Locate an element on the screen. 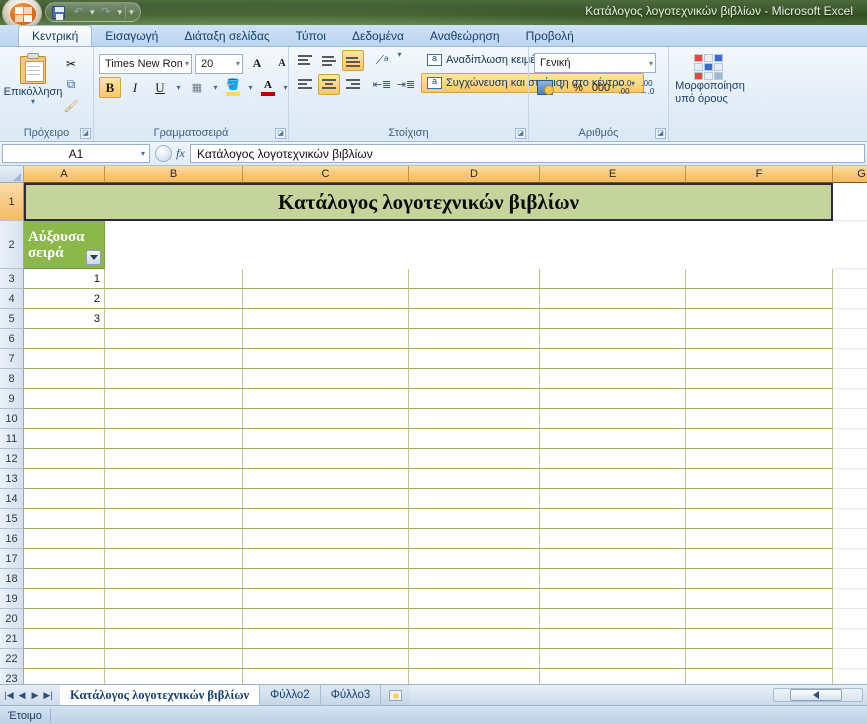 This screenshot has height=724, width=867. align-middle-button is located at coordinates (329, 60).